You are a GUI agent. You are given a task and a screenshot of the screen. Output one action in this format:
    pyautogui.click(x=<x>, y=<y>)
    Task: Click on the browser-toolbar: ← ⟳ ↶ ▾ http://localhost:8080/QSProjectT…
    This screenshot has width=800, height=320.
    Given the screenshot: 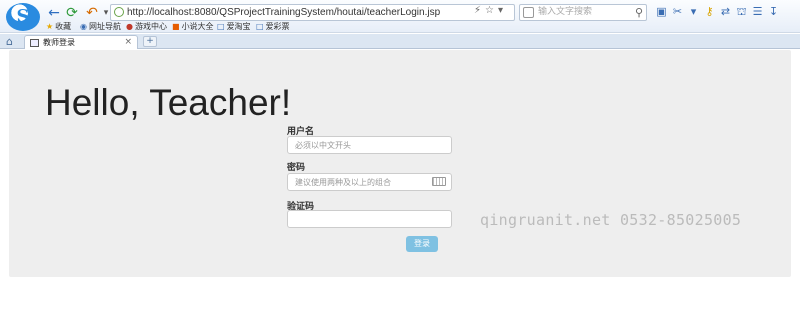 What is the action you would take?
    pyautogui.click(x=400, y=16)
    